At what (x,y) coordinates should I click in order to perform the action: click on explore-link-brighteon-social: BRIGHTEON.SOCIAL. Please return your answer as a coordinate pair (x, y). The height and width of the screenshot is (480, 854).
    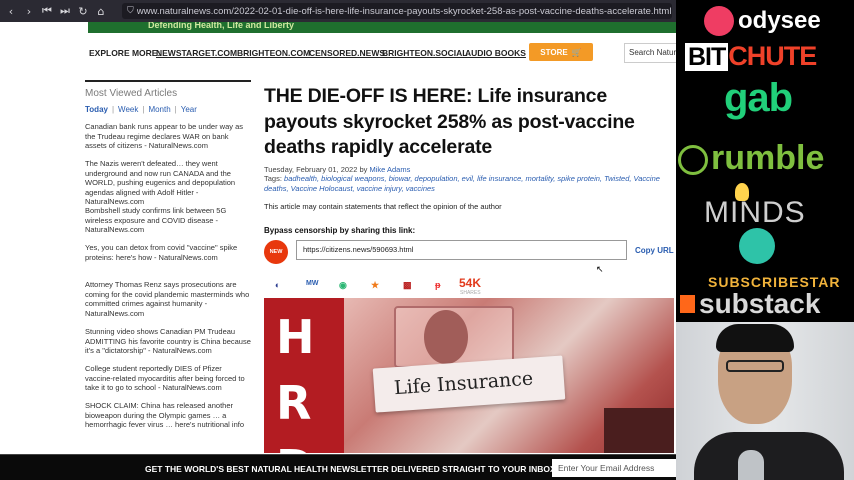
    Looking at the image, I should click on (424, 53).